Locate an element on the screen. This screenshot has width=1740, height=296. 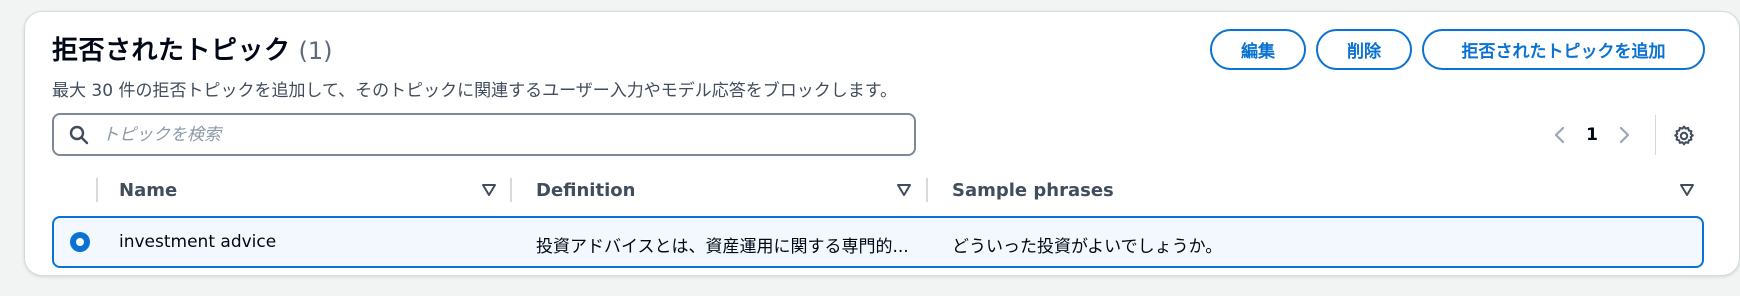
cell-name: investment advice is located at coordinates (198, 242).